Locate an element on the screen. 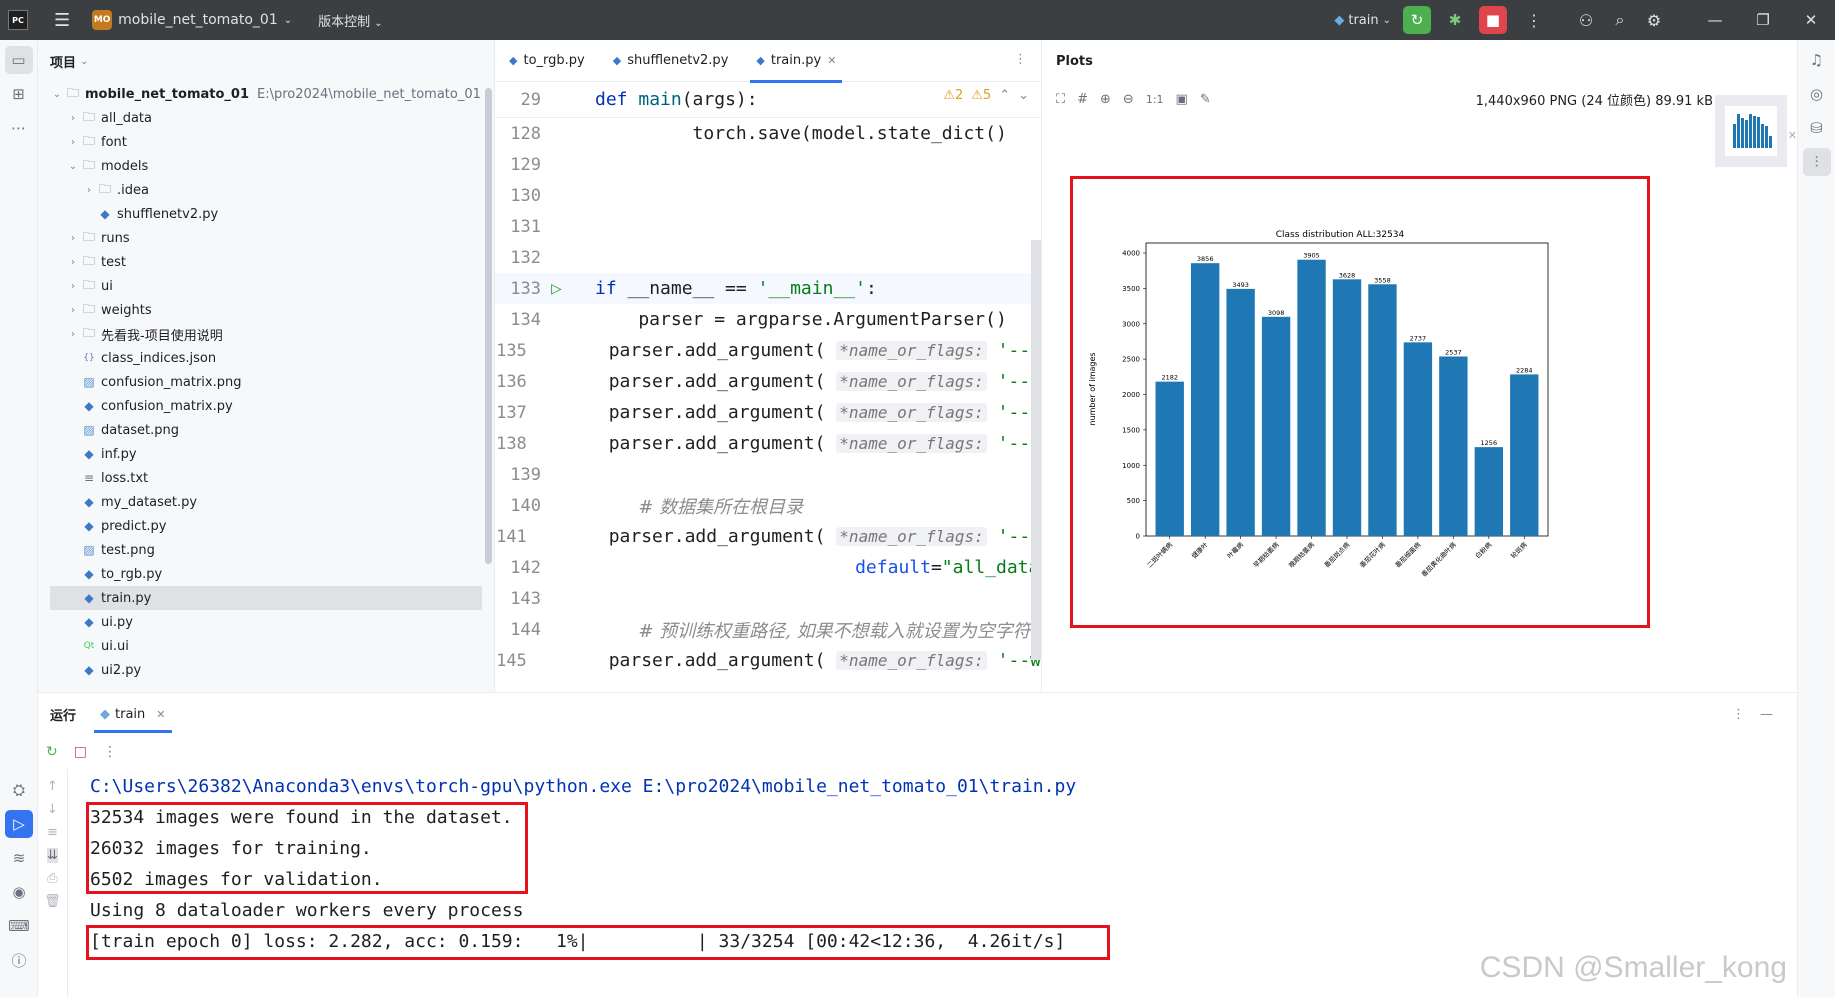  tree-item: › 🗀 runs is located at coordinates (272, 238).